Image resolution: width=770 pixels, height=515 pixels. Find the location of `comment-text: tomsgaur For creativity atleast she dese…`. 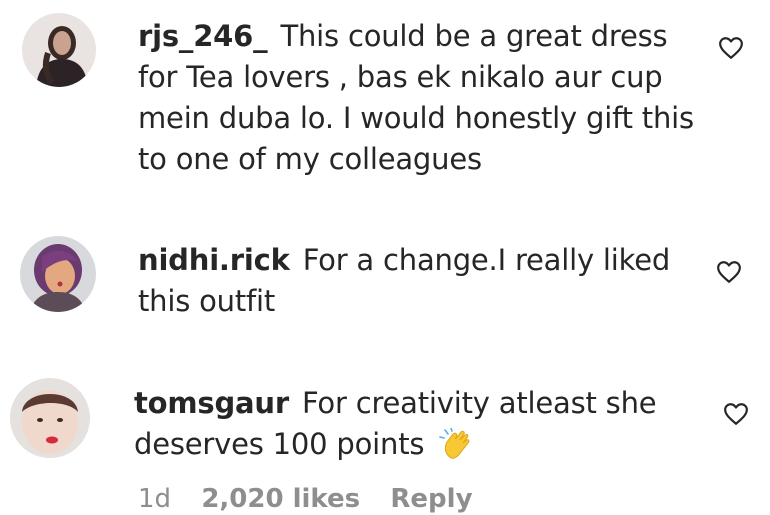

comment-text: tomsgaur For creativity atleast she dese… is located at coordinates (414, 424).